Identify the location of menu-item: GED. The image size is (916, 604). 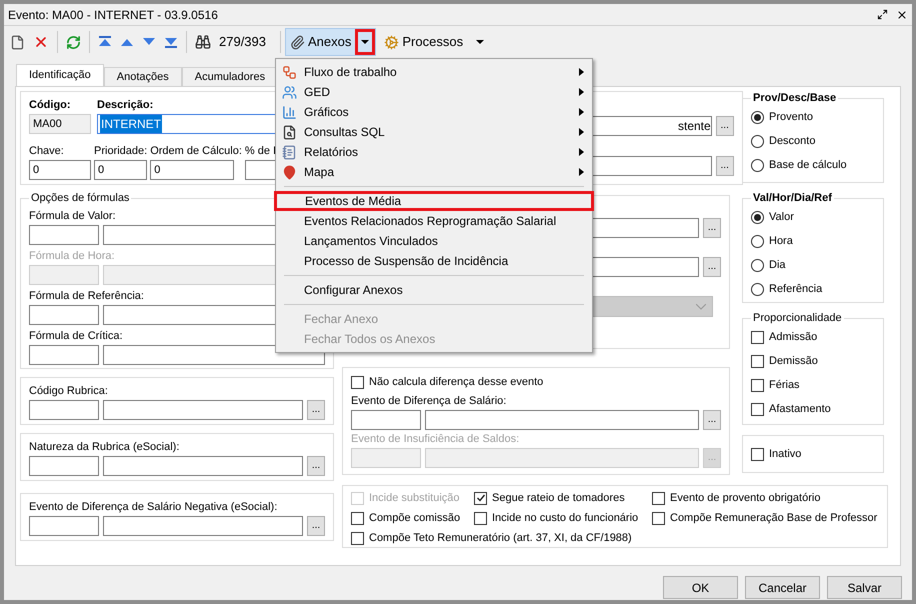
(434, 92).